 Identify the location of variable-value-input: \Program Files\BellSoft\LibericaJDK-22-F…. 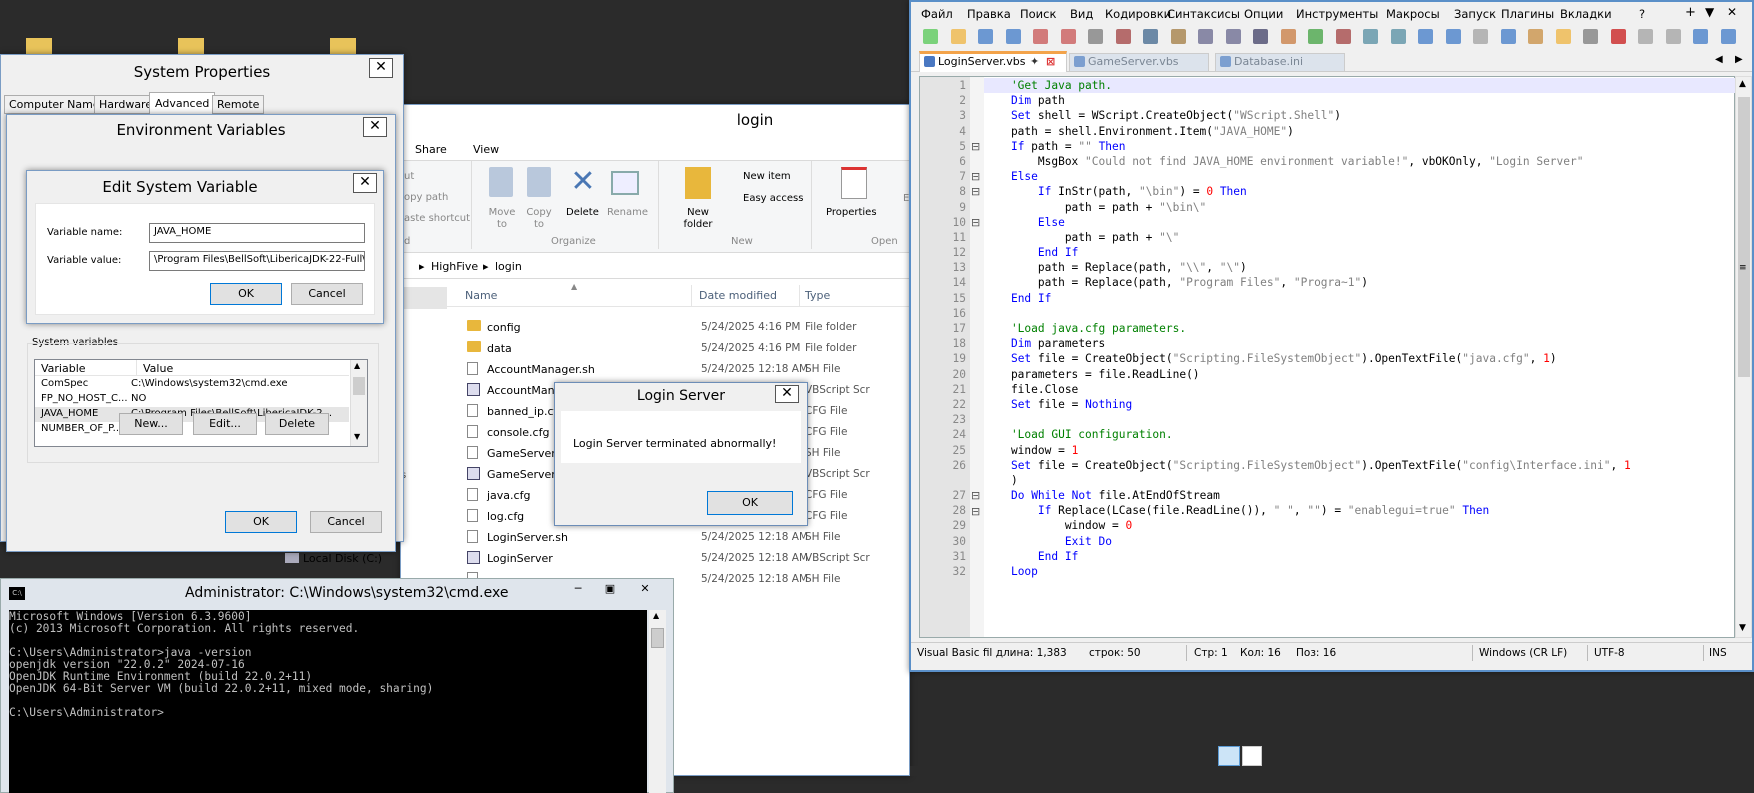
(257, 261).